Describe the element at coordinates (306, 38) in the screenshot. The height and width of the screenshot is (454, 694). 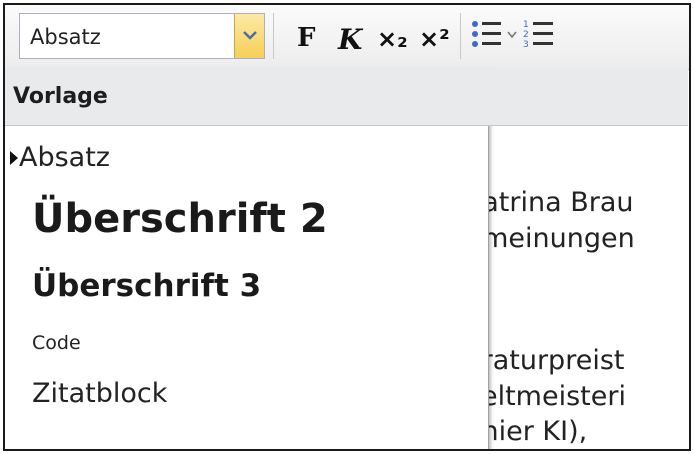
I see `bold-icon: F` at that location.